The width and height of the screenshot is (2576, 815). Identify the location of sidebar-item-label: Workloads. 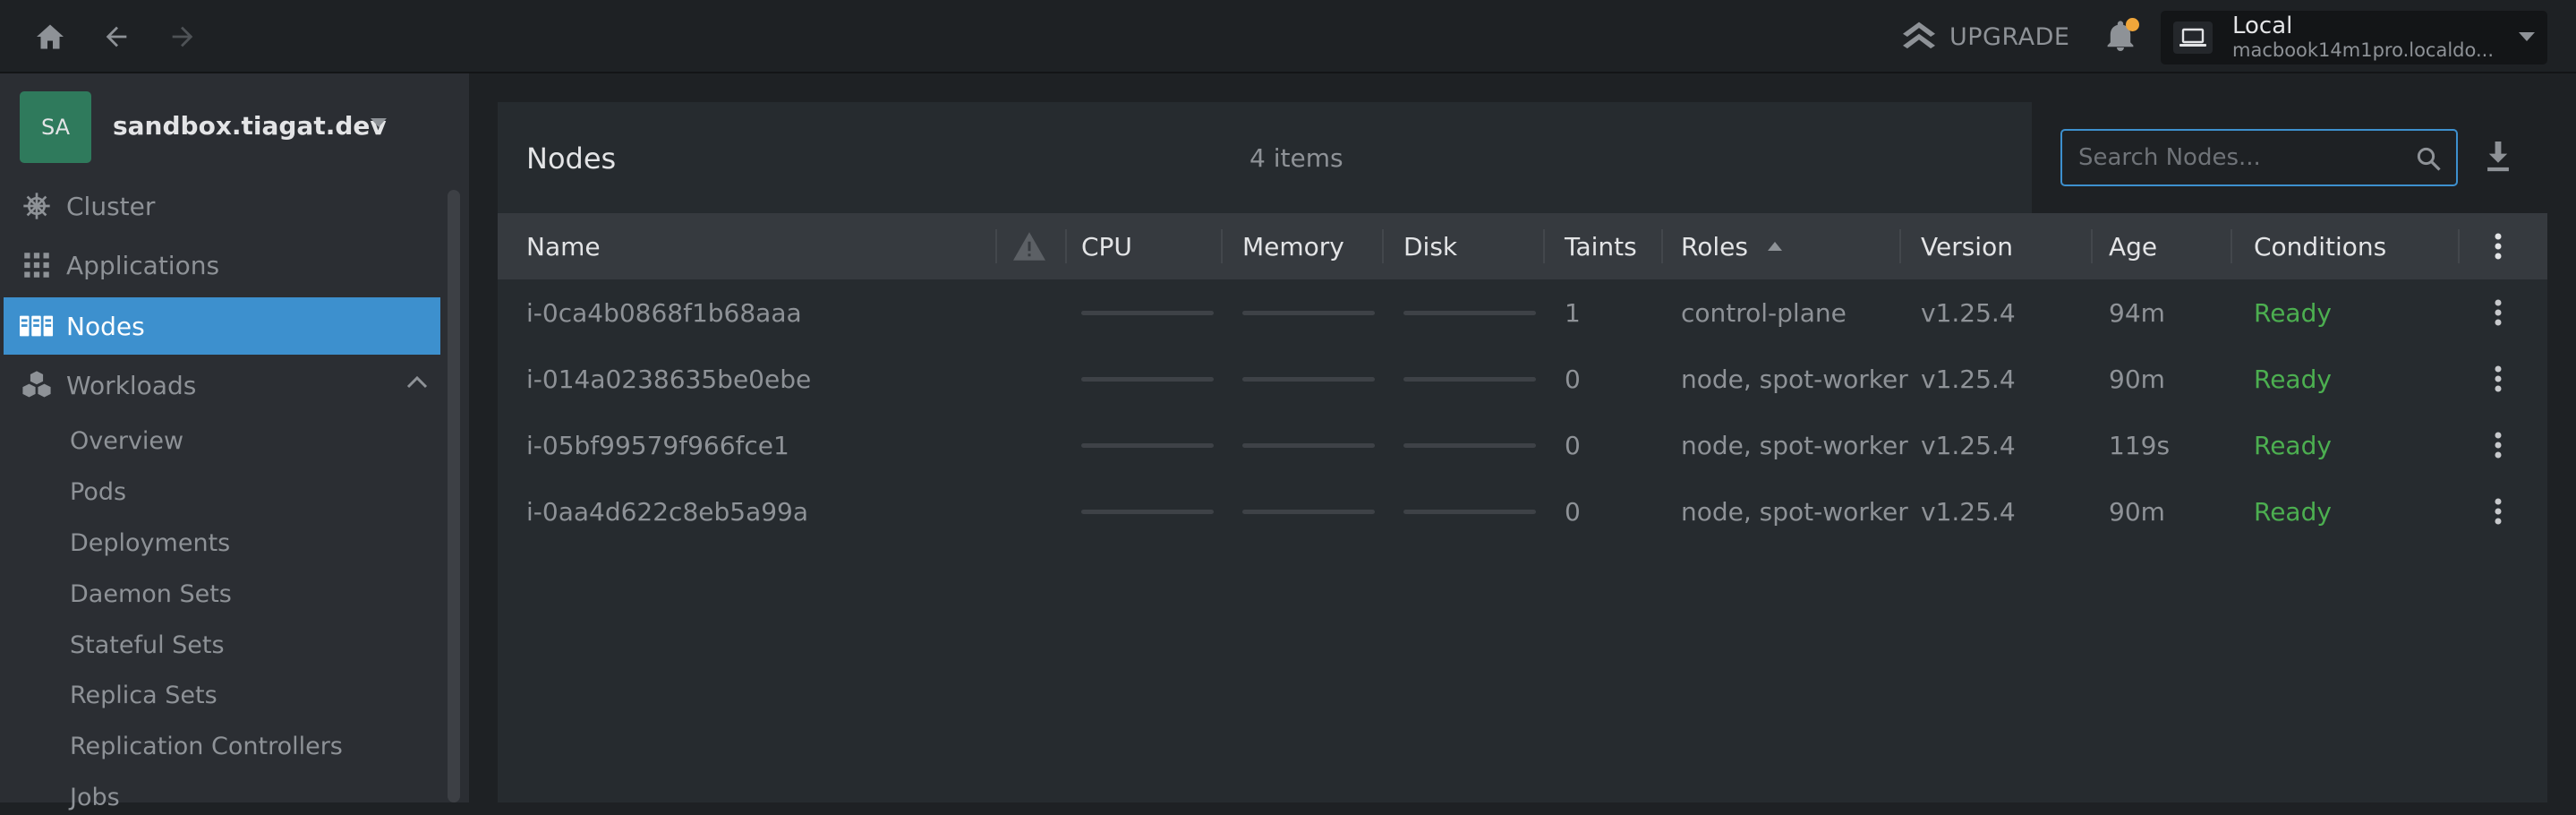
(131, 385).